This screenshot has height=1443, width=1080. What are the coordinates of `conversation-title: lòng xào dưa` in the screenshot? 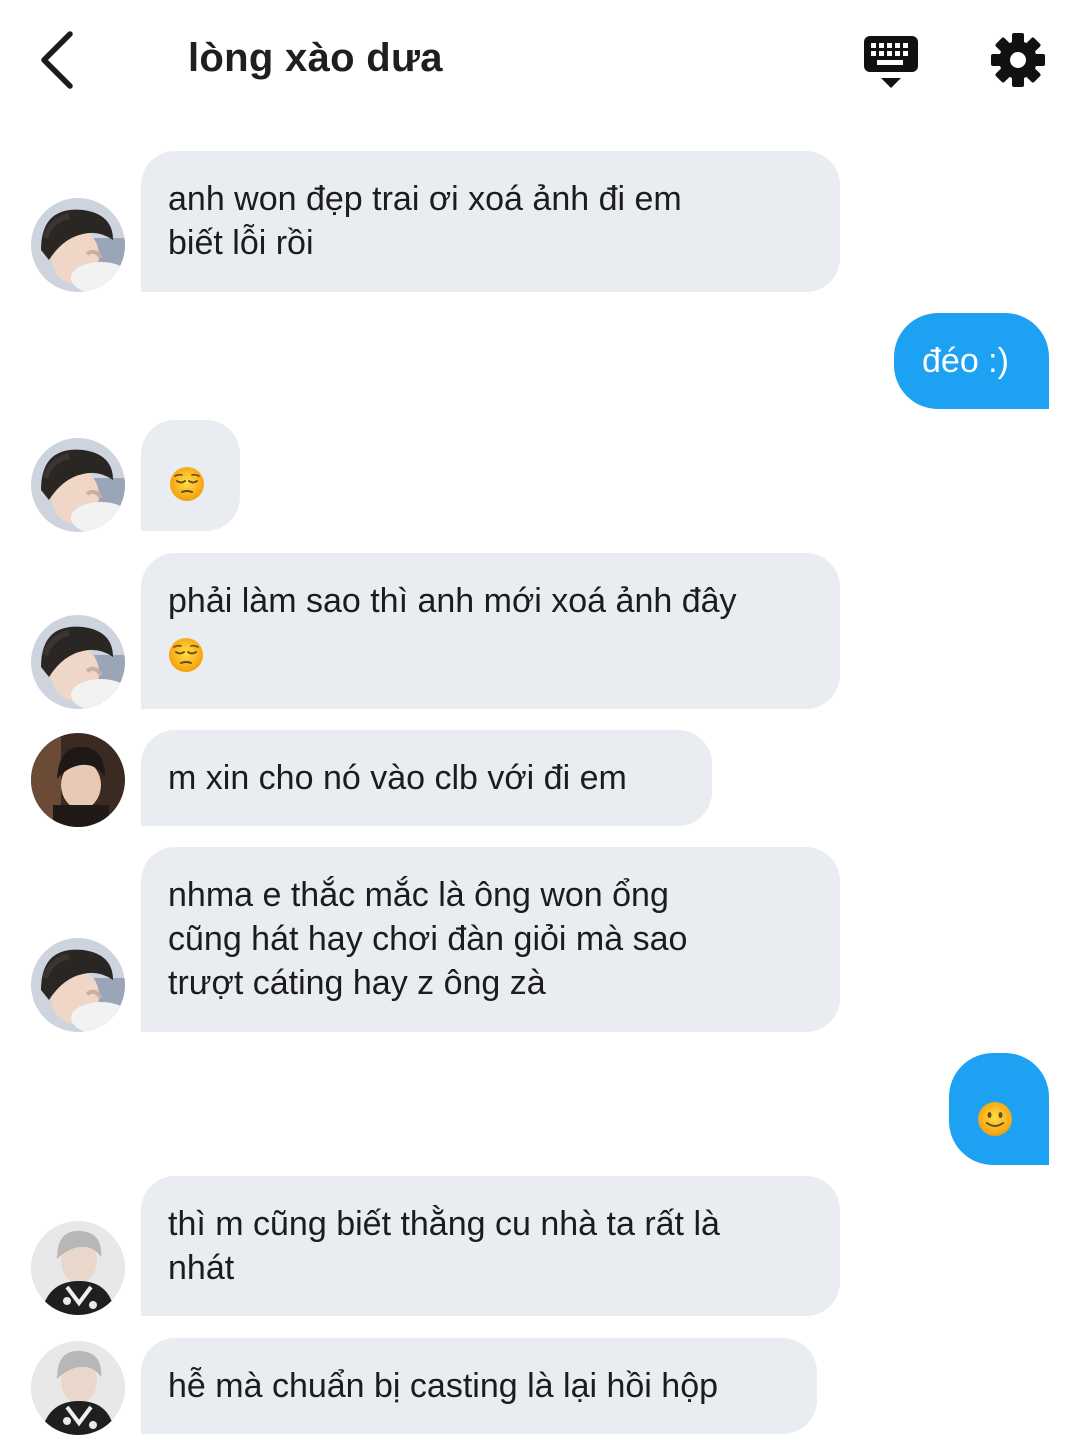 It's located at (315, 58).